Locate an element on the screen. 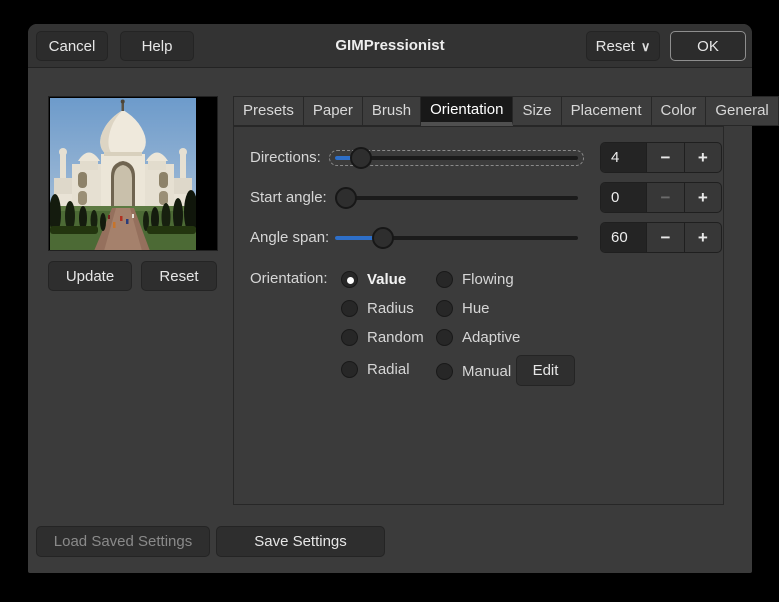 This screenshot has height=602, width=779. load-saved-settings-button: Load Saved Settings is located at coordinates (123, 541).